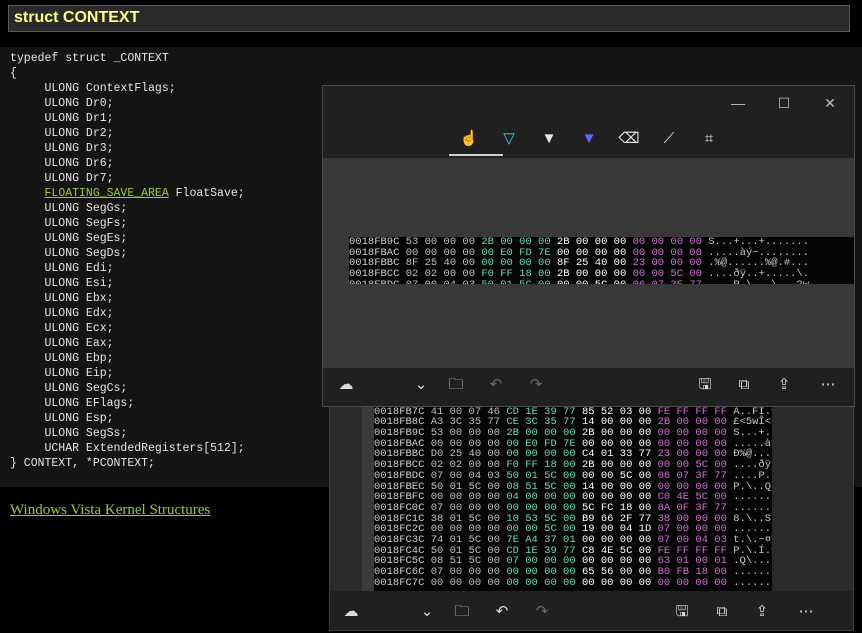 The width and height of the screenshot is (862, 633). I want to click on canvas-border-strip, so click(368, 493).